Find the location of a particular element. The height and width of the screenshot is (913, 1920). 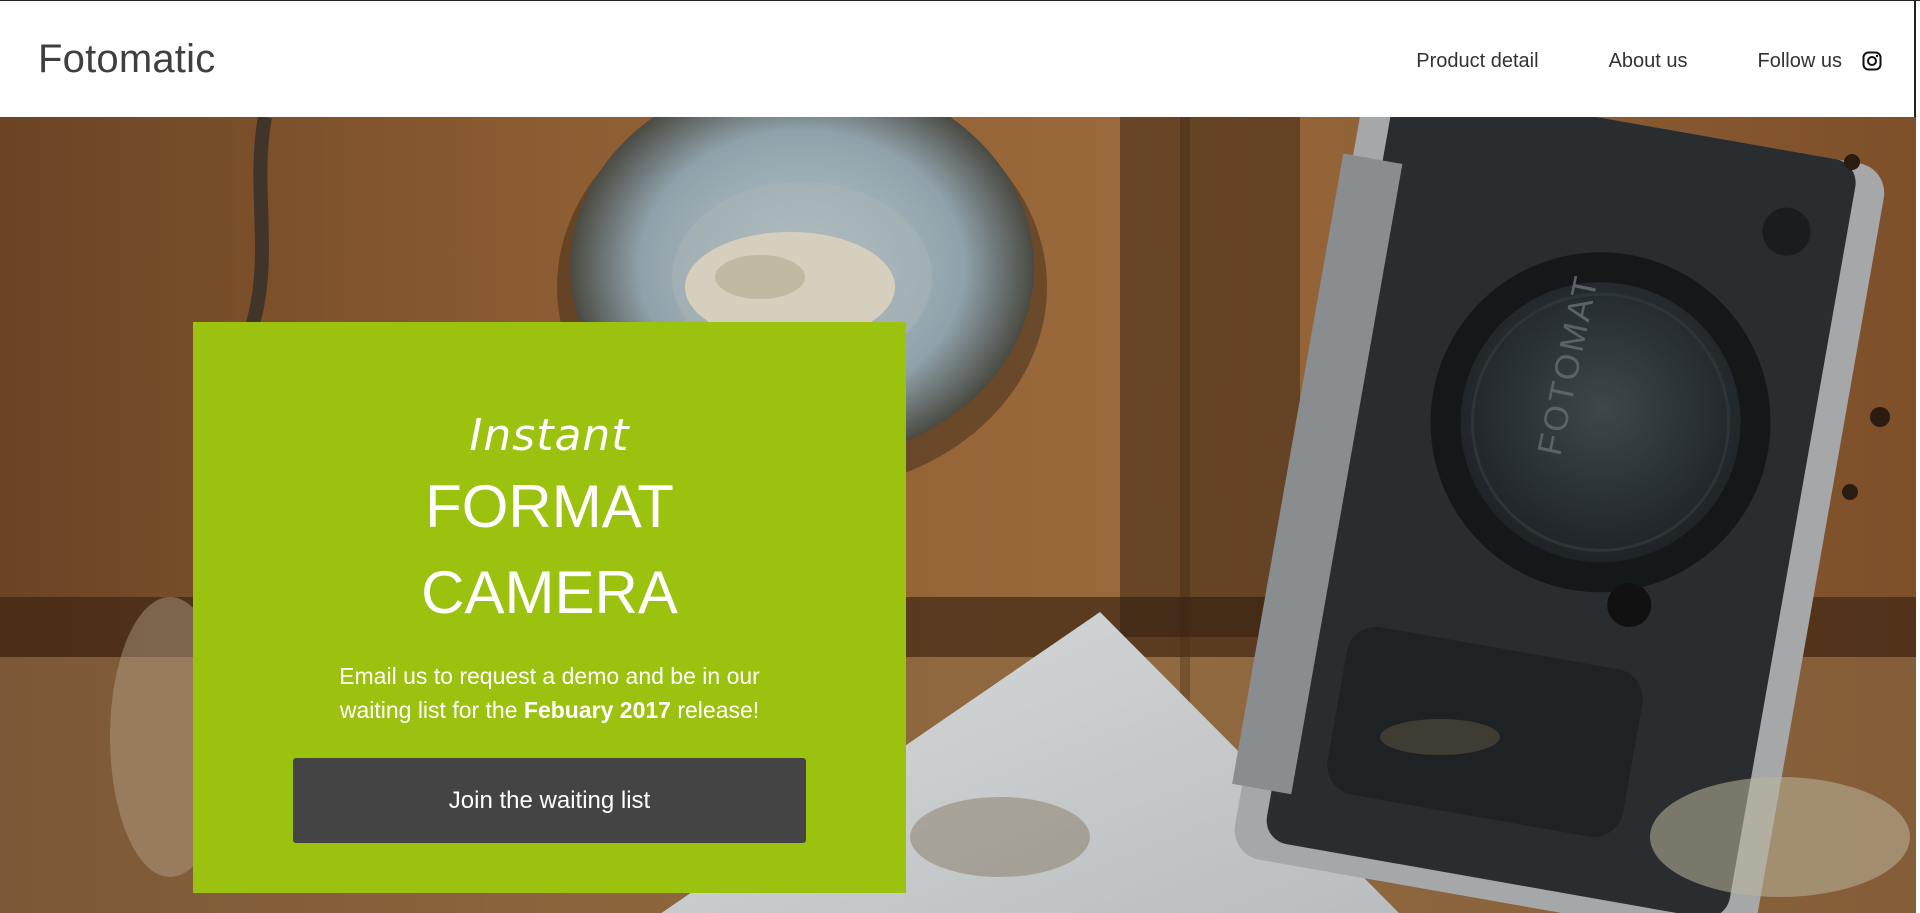

main-nav: Product detail About us Follow us is located at coordinates (1665, 61).